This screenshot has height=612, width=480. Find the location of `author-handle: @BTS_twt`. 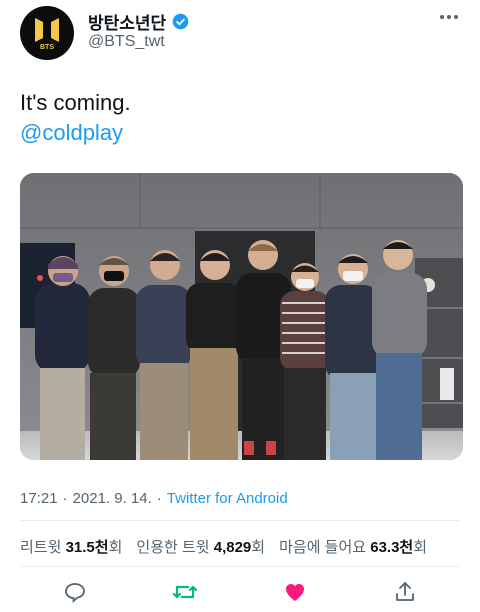

author-handle: @BTS_twt is located at coordinates (126, 42).